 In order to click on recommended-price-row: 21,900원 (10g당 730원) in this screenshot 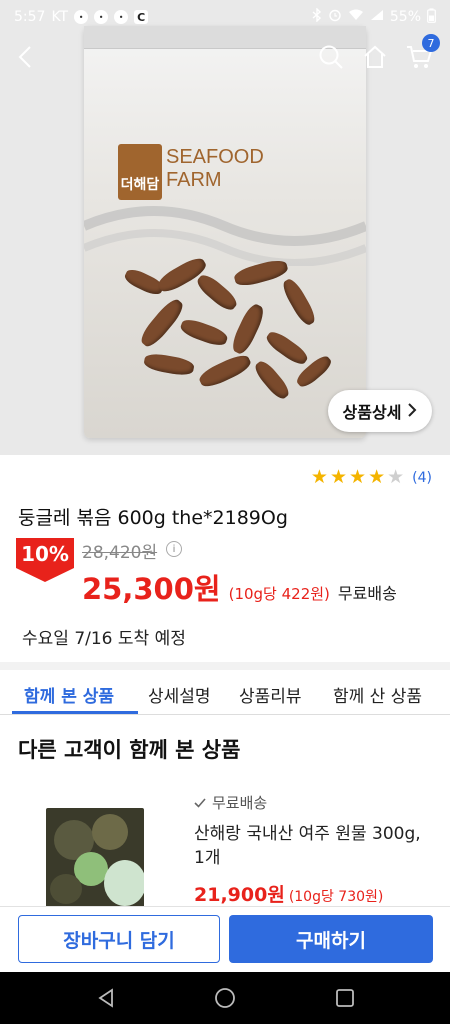, I will do `click(288, 893)`.